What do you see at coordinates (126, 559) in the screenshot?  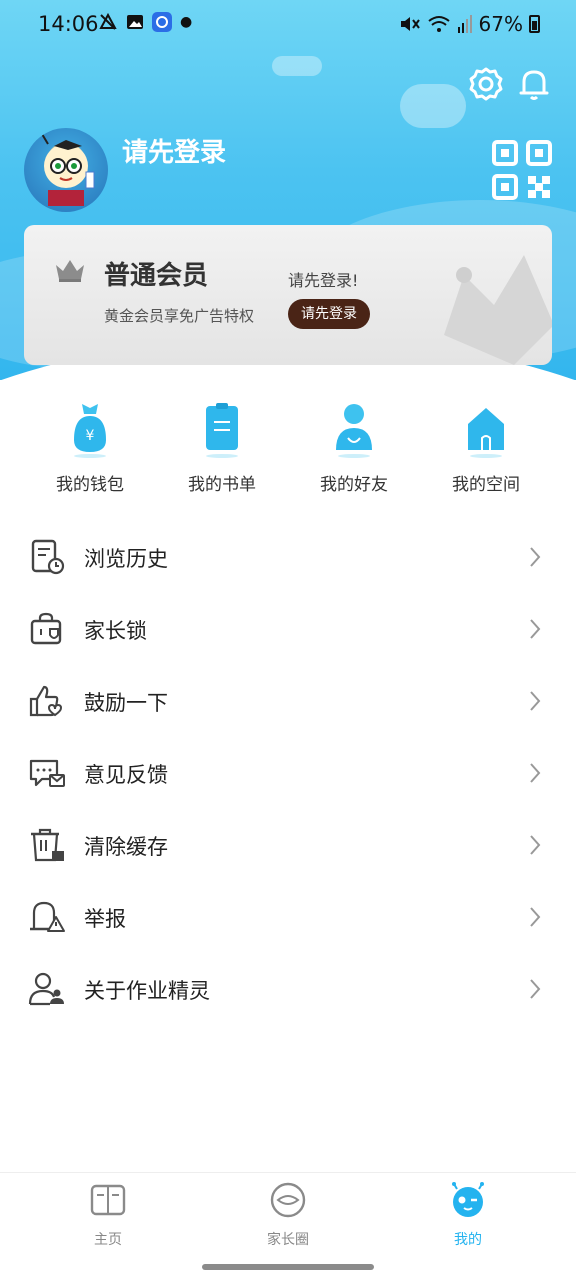 I see `menu-label: 浏览历史` at bounding box center [126, 559].